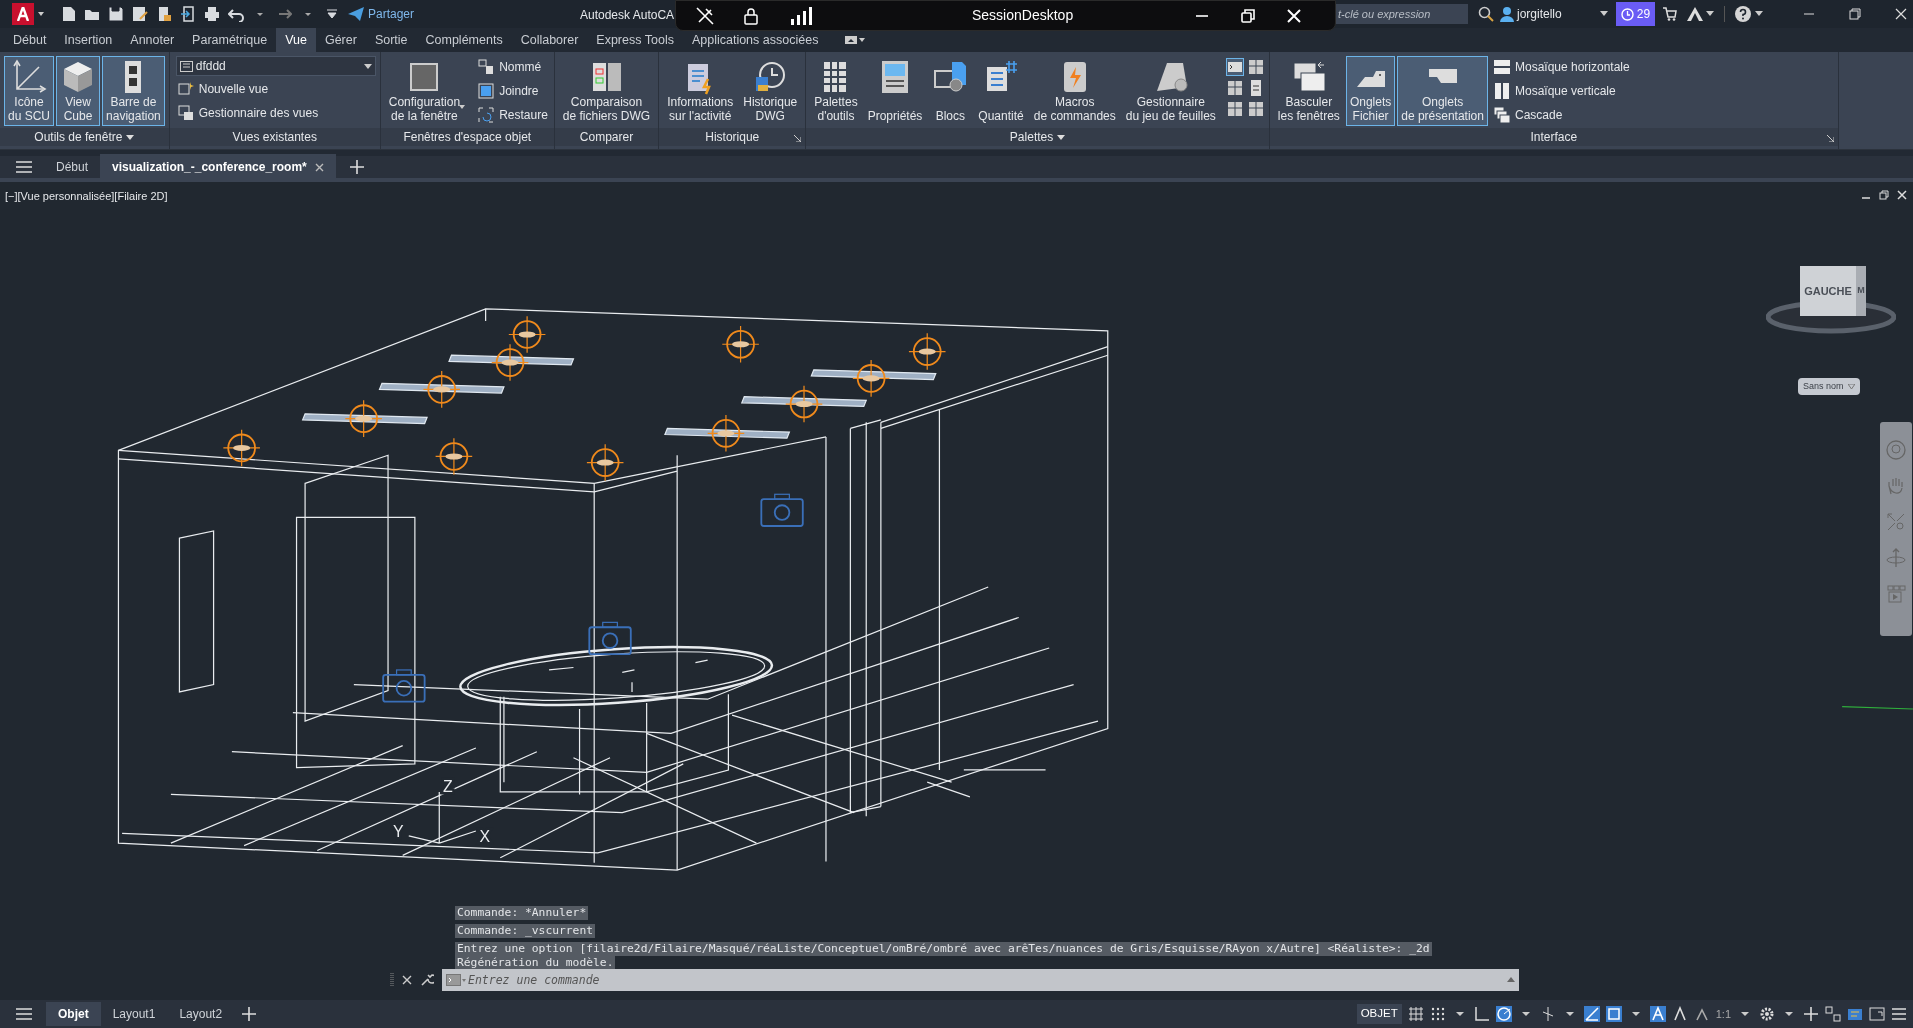  I want to click on cart-icon, so click(1670, 14).